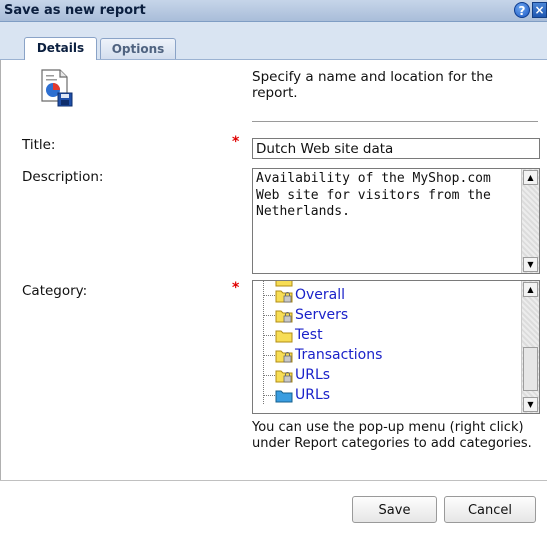 The width and height of the screenshot is (547, 533). I want to click on close-icon: ×, so click(539, 10).